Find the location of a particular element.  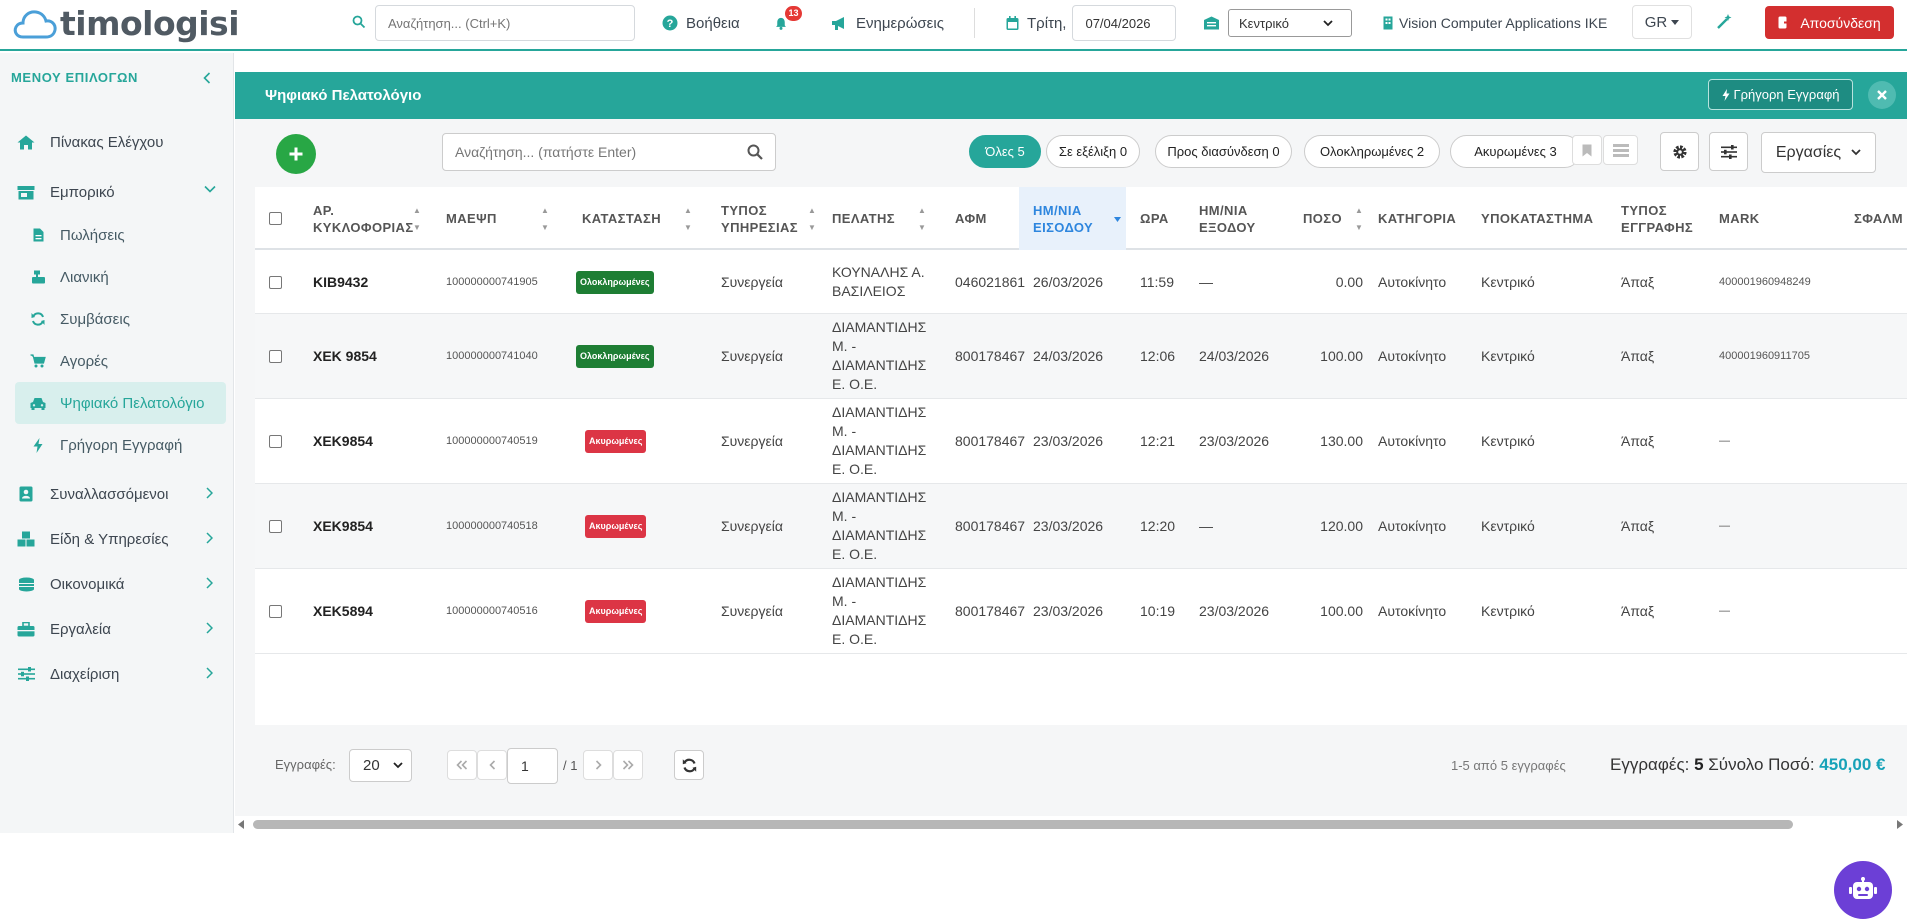

bookmark-icon is located at coordinates (1587, 150).